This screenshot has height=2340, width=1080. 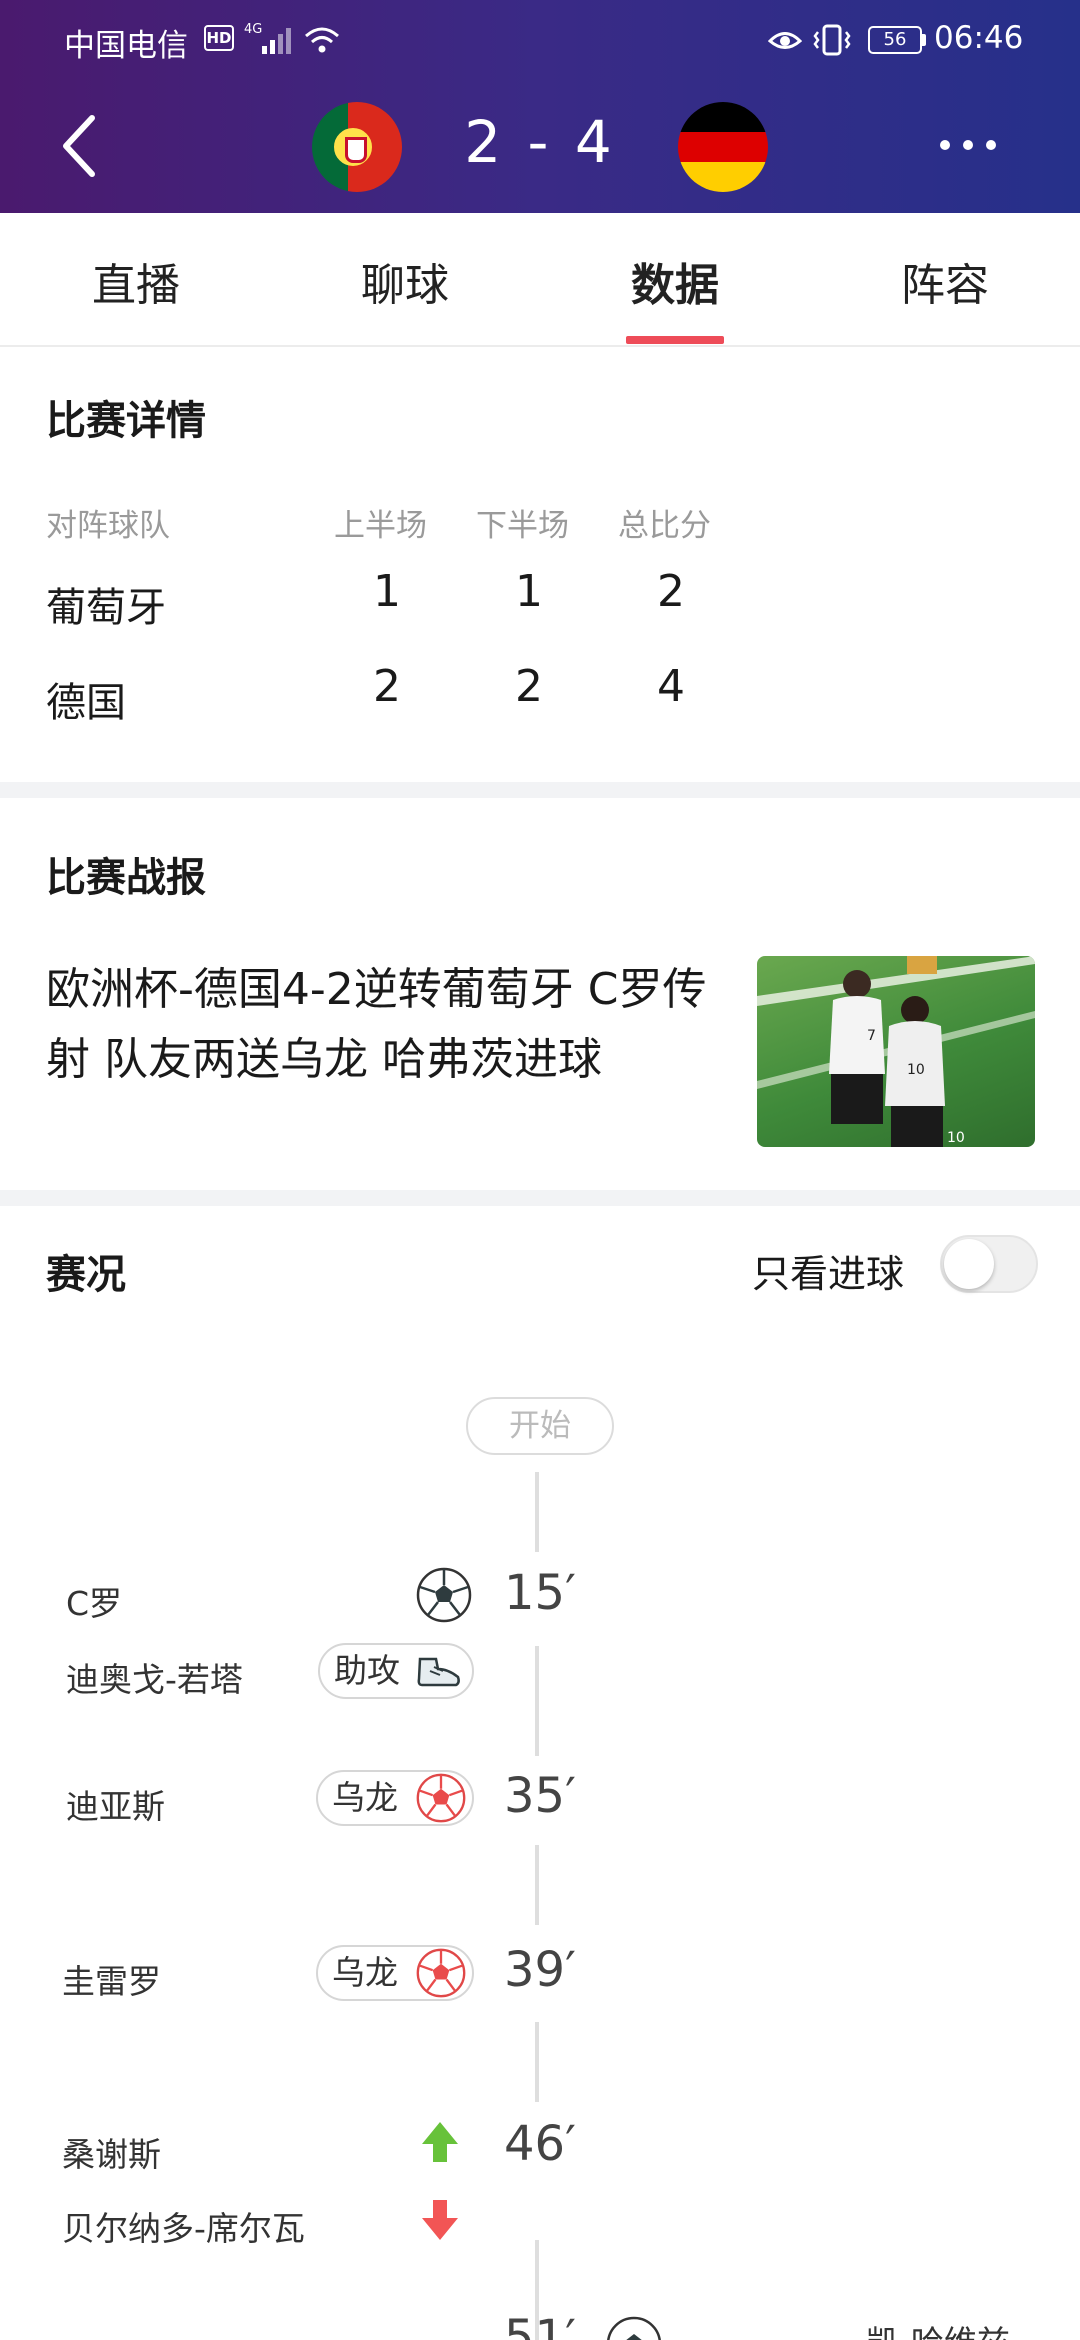 I want to click on battery-icon: 56, so click(x=895, y=40).